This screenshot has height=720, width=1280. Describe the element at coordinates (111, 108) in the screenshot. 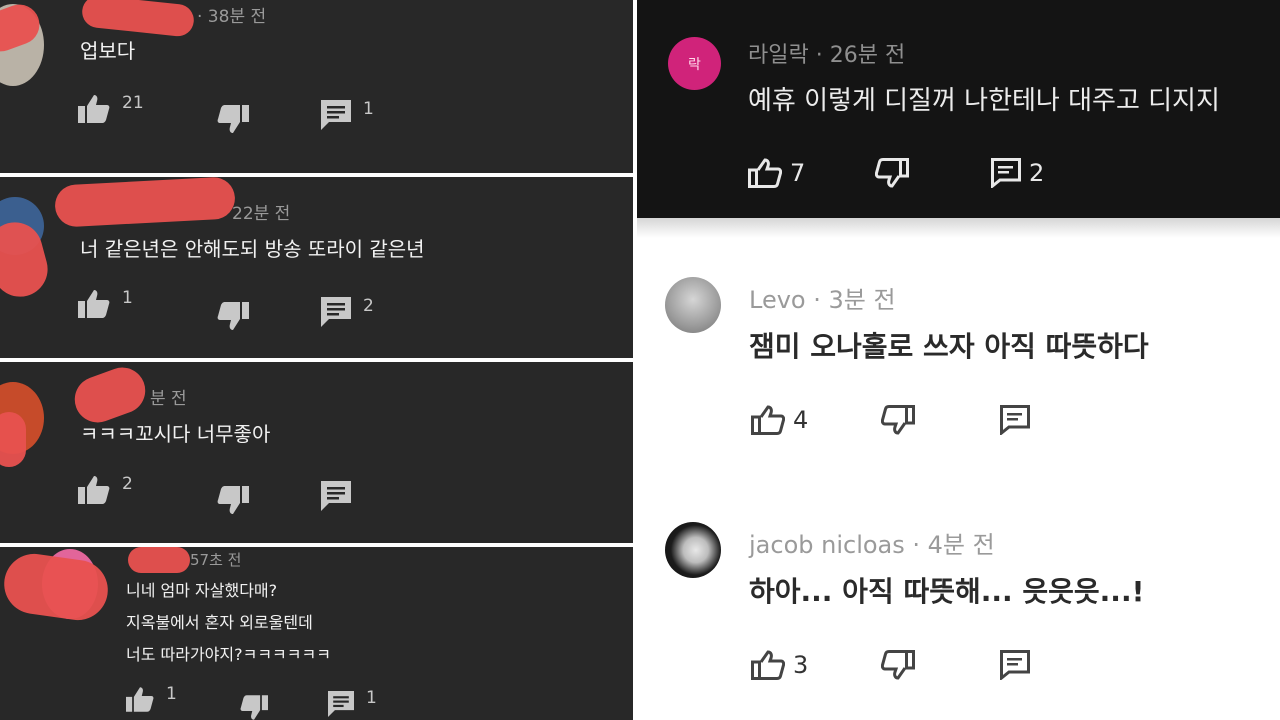

I see `like-button: 21` at that location.